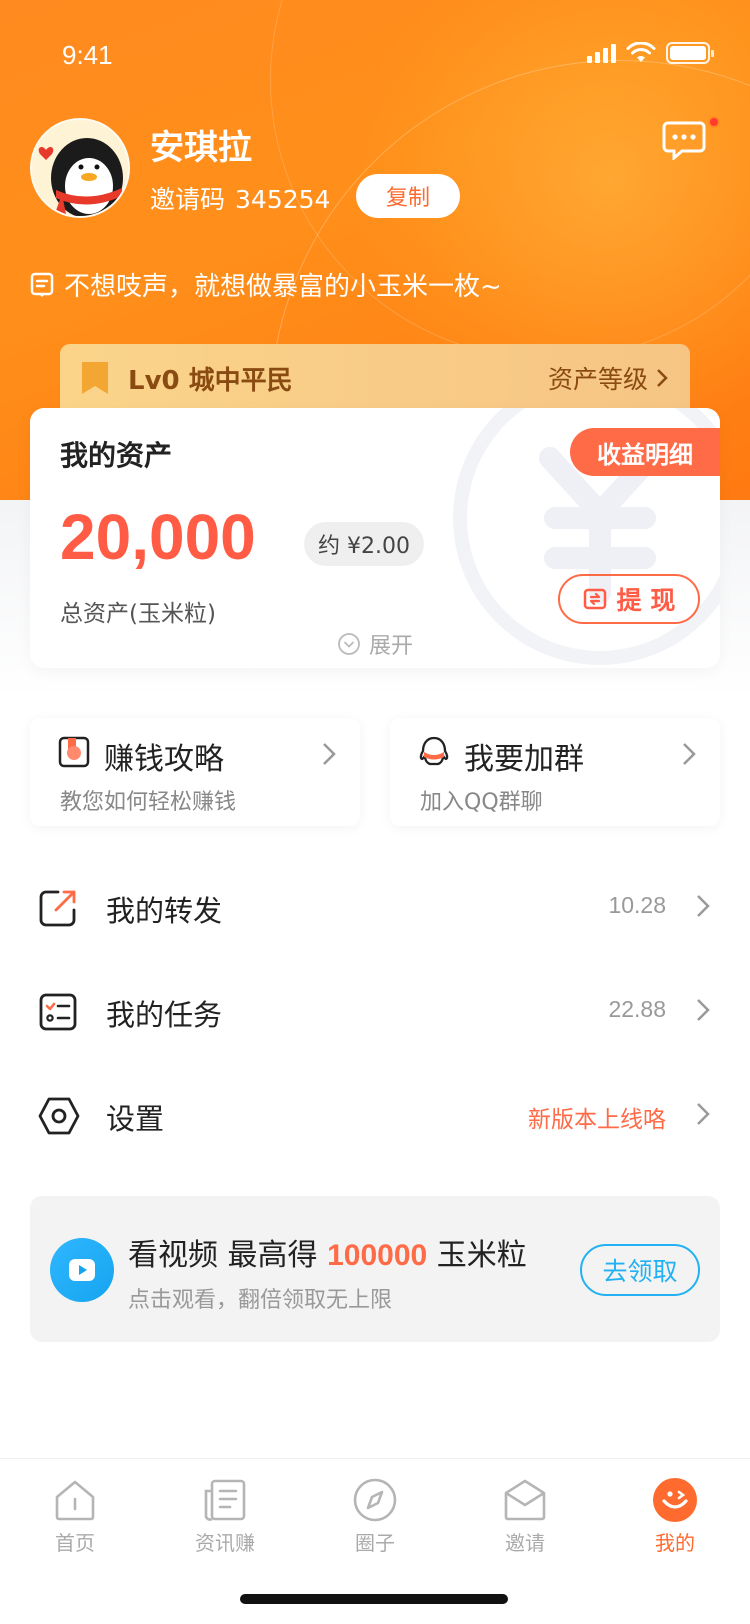  Describe the element at coordinates (188, 199) in the screenshot. I see `invite-code-label: 邀请码` at that location.